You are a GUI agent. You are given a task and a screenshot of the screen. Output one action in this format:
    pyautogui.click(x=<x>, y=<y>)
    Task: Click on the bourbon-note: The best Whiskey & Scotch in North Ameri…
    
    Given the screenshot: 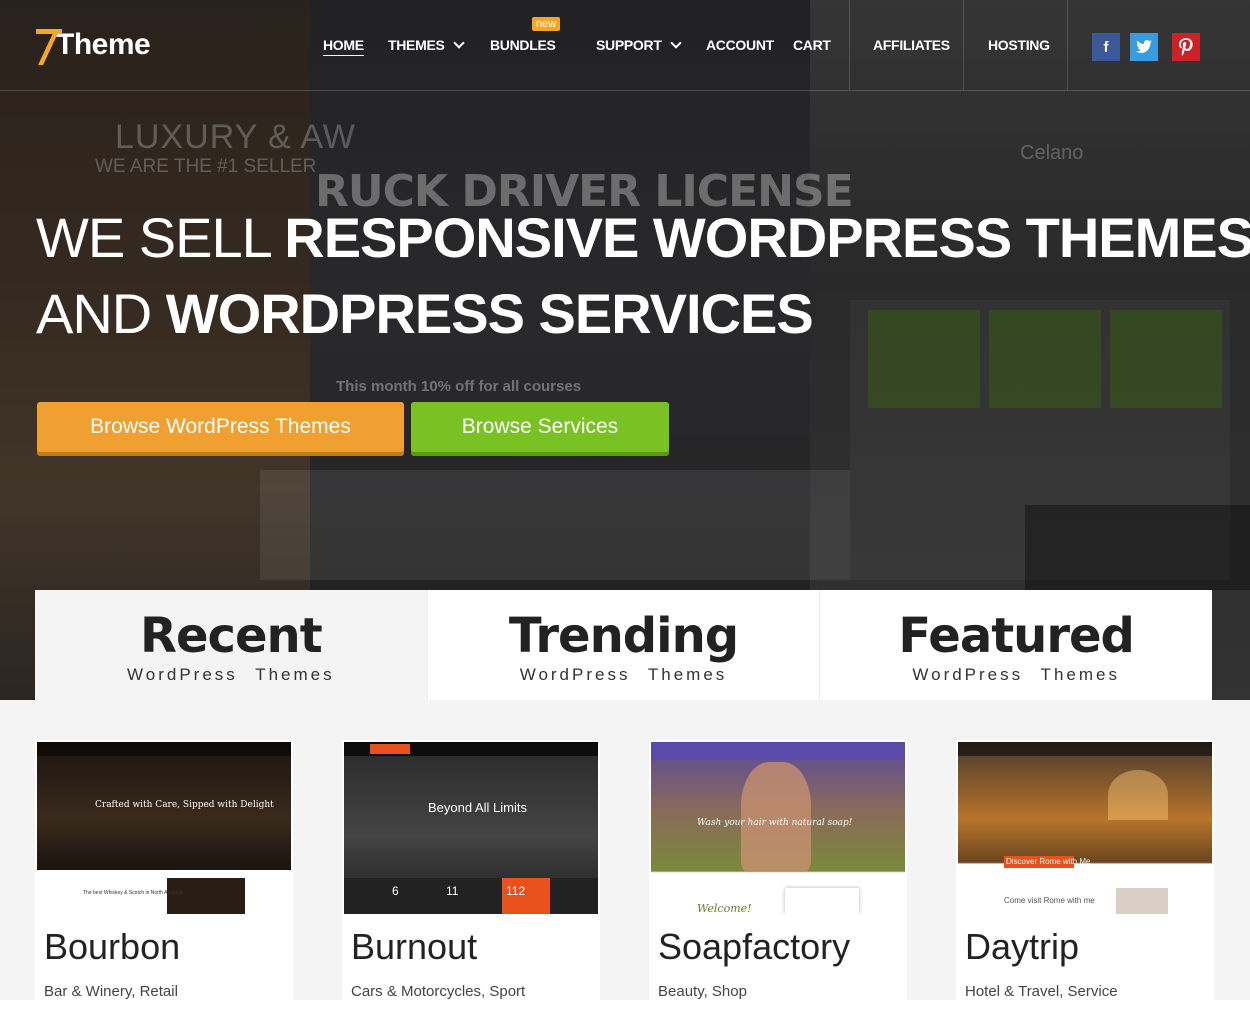 What is the action you would take?
    pyautogui.click(x=133, y=893)
    